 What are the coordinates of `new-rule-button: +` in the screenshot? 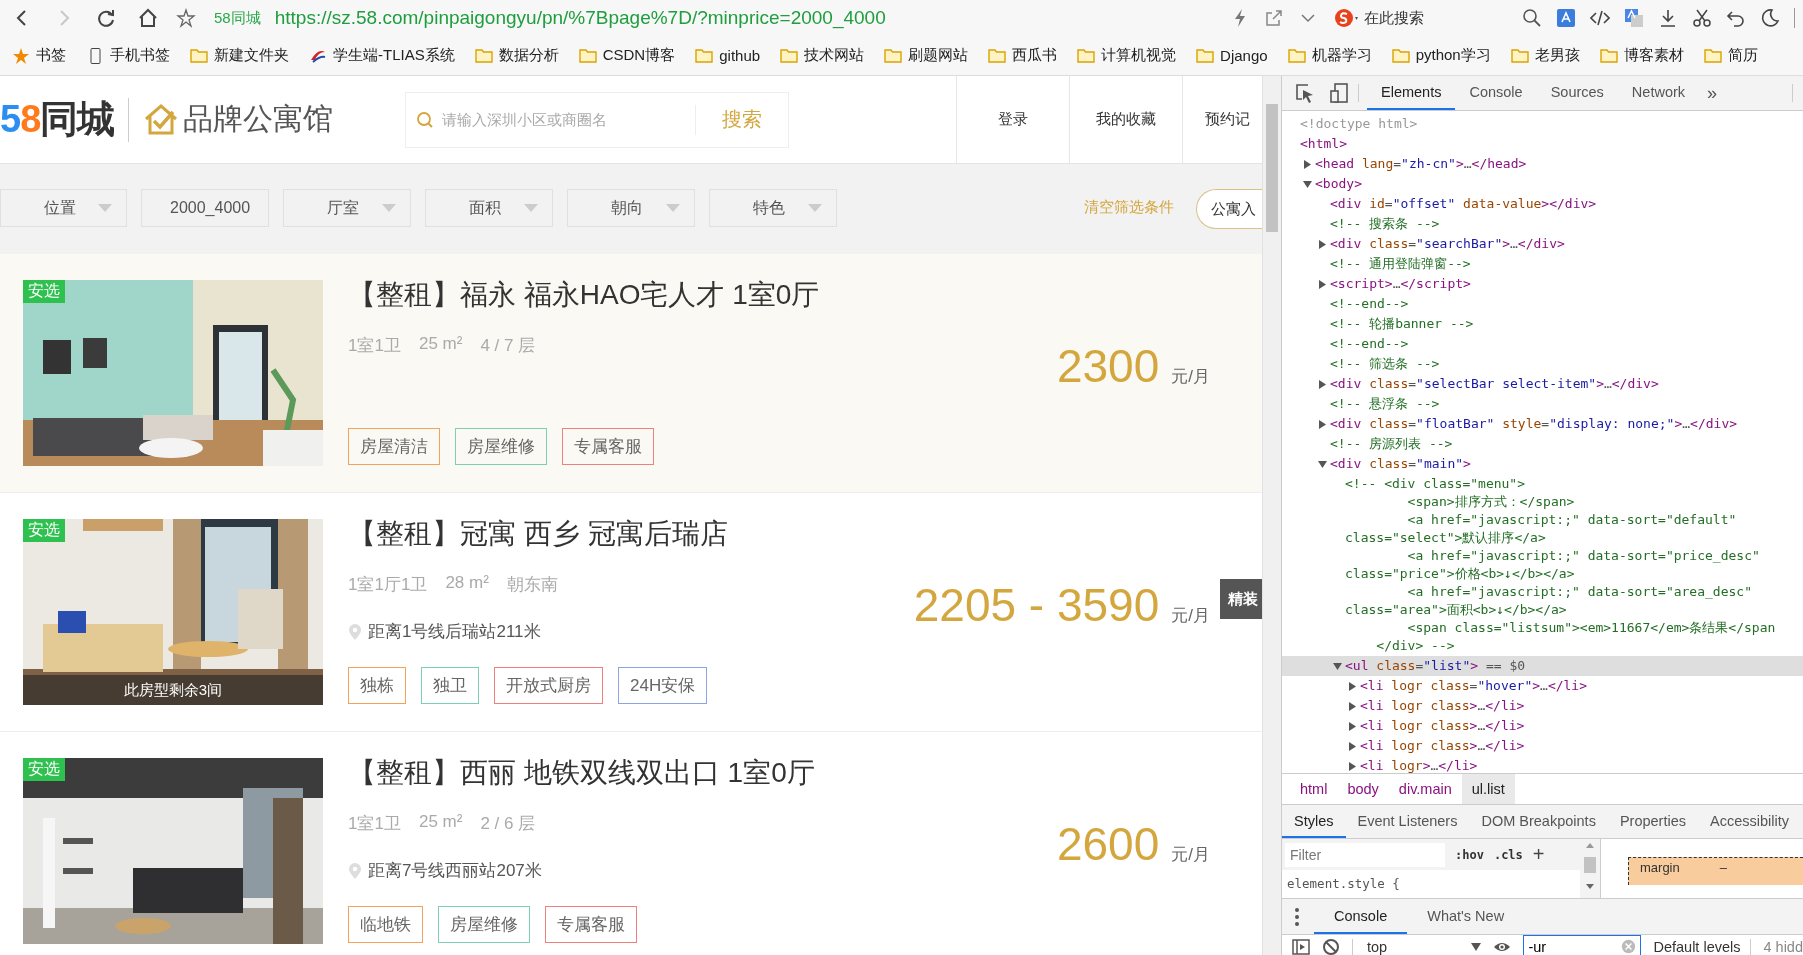 It's located at (1538, 854).